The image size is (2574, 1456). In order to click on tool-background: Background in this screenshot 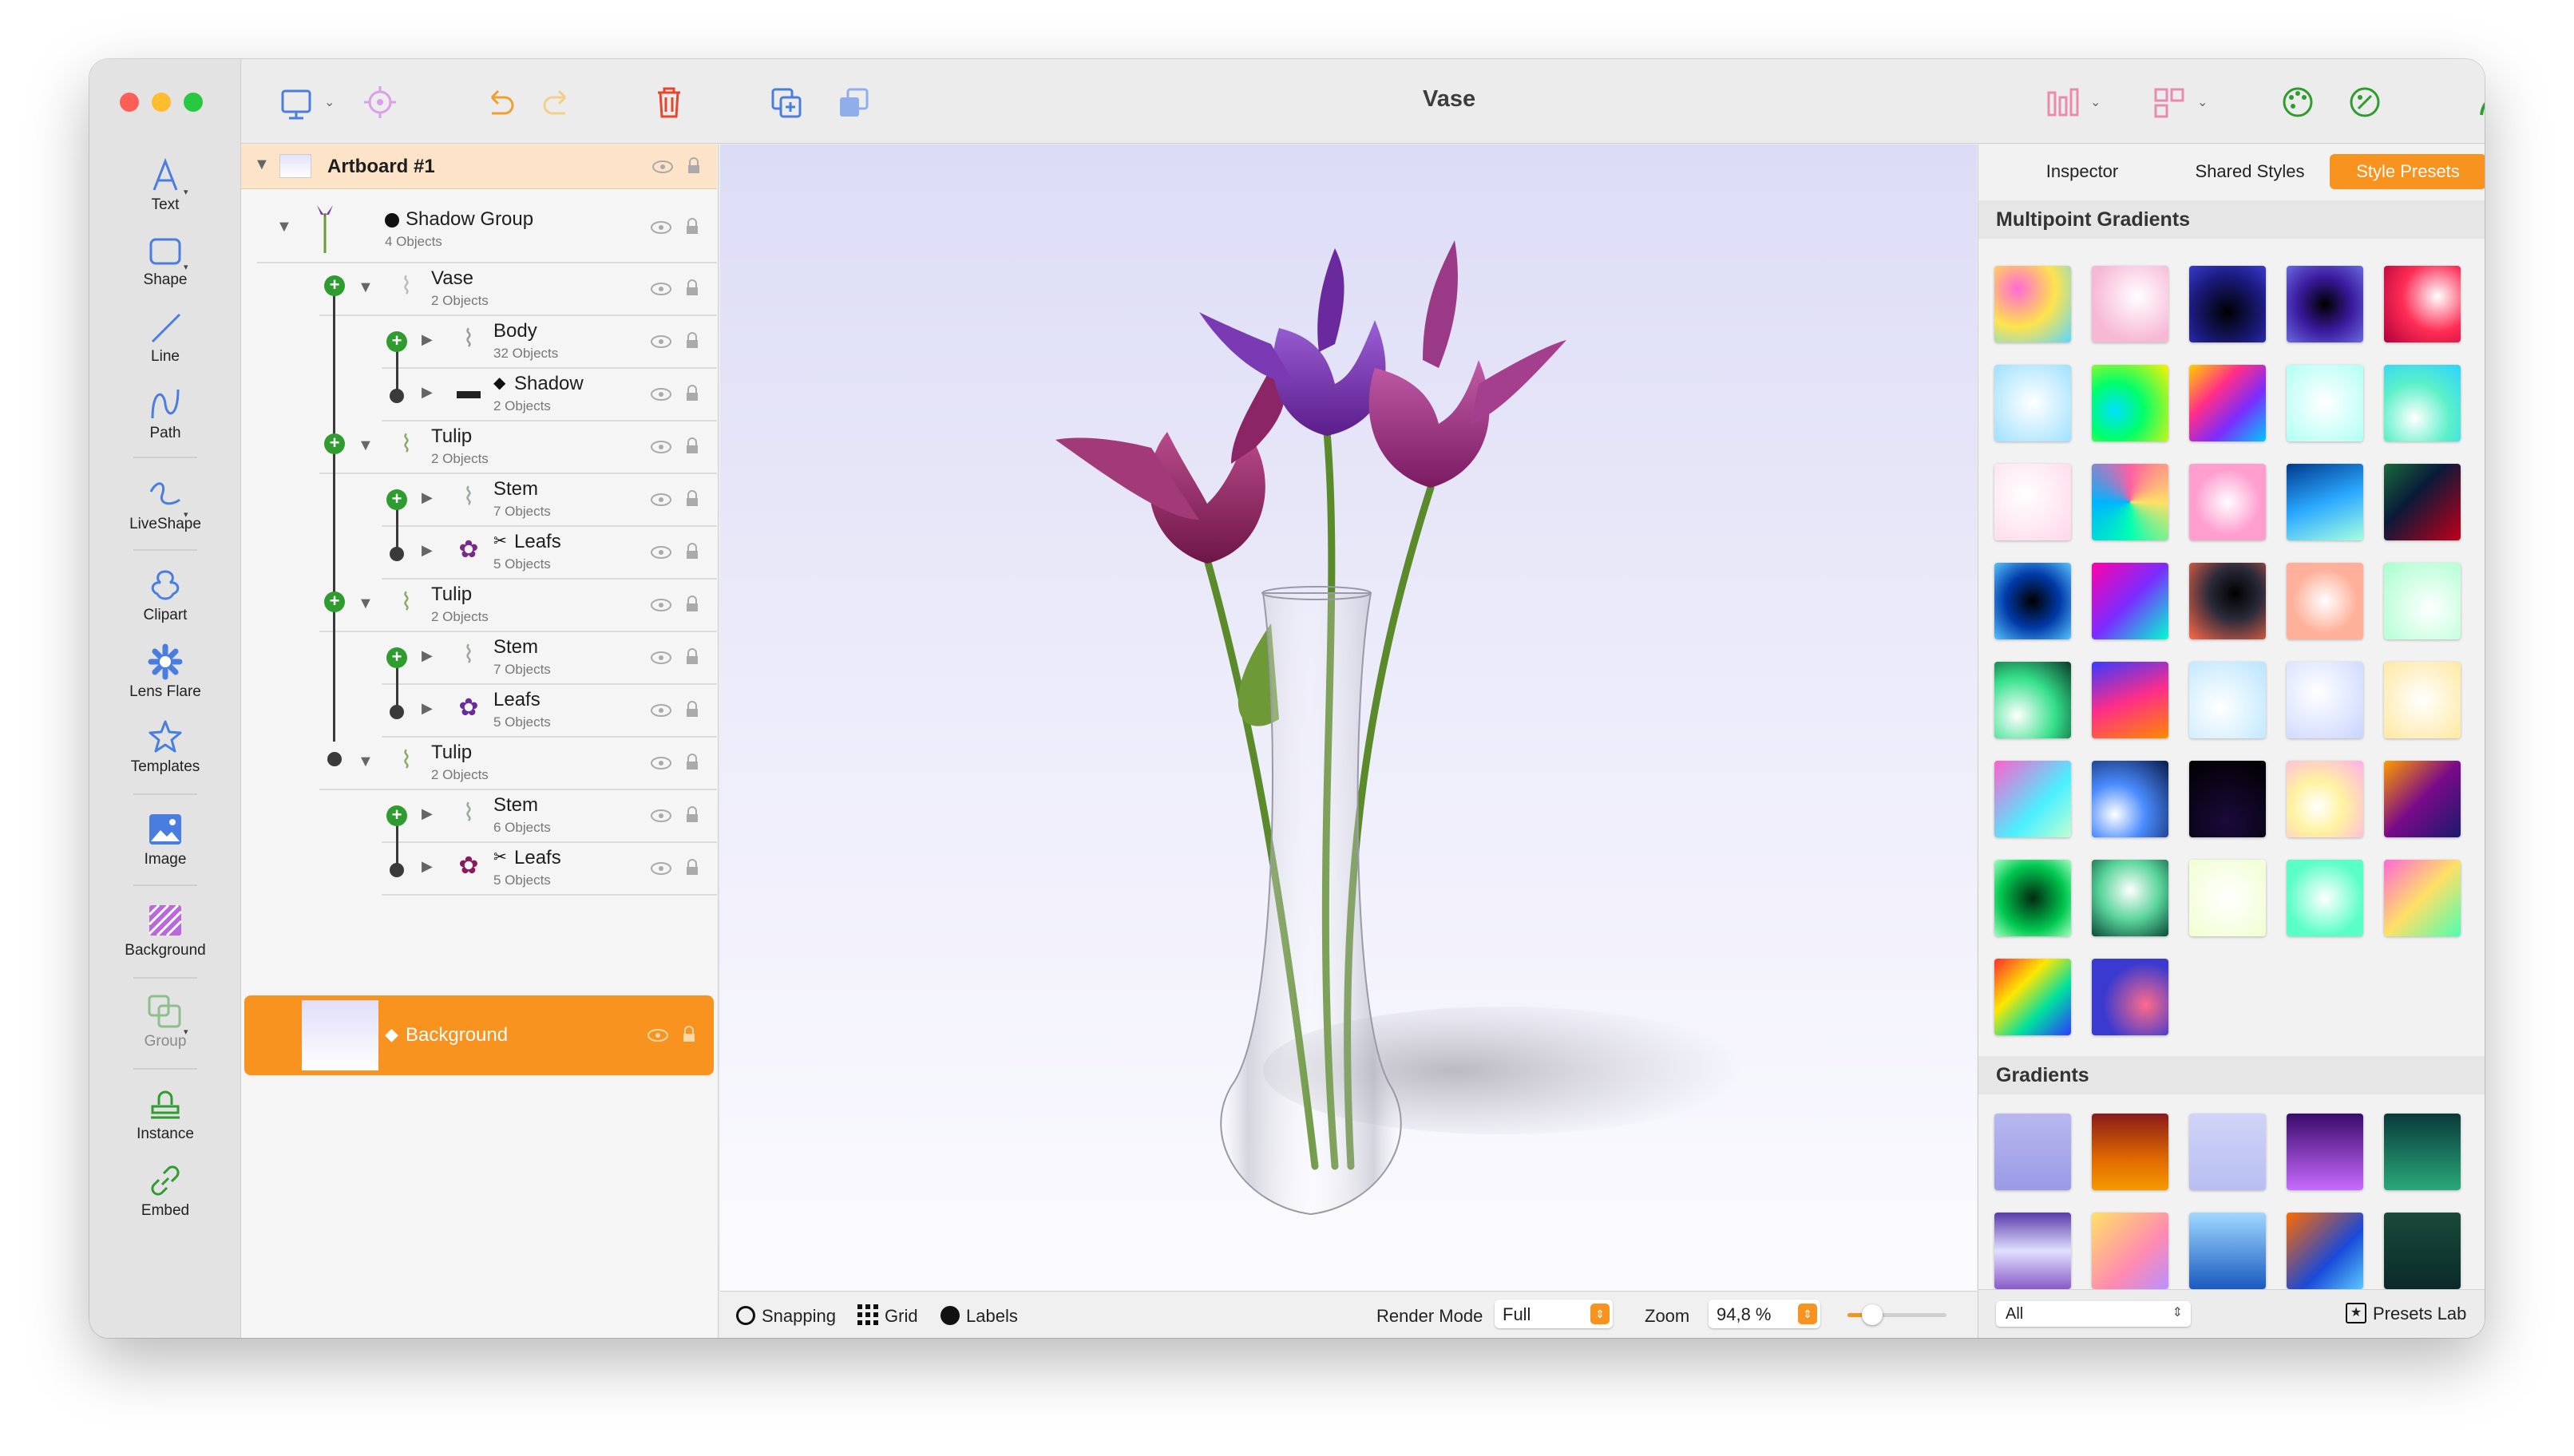, I will do `click(165, 931)`.